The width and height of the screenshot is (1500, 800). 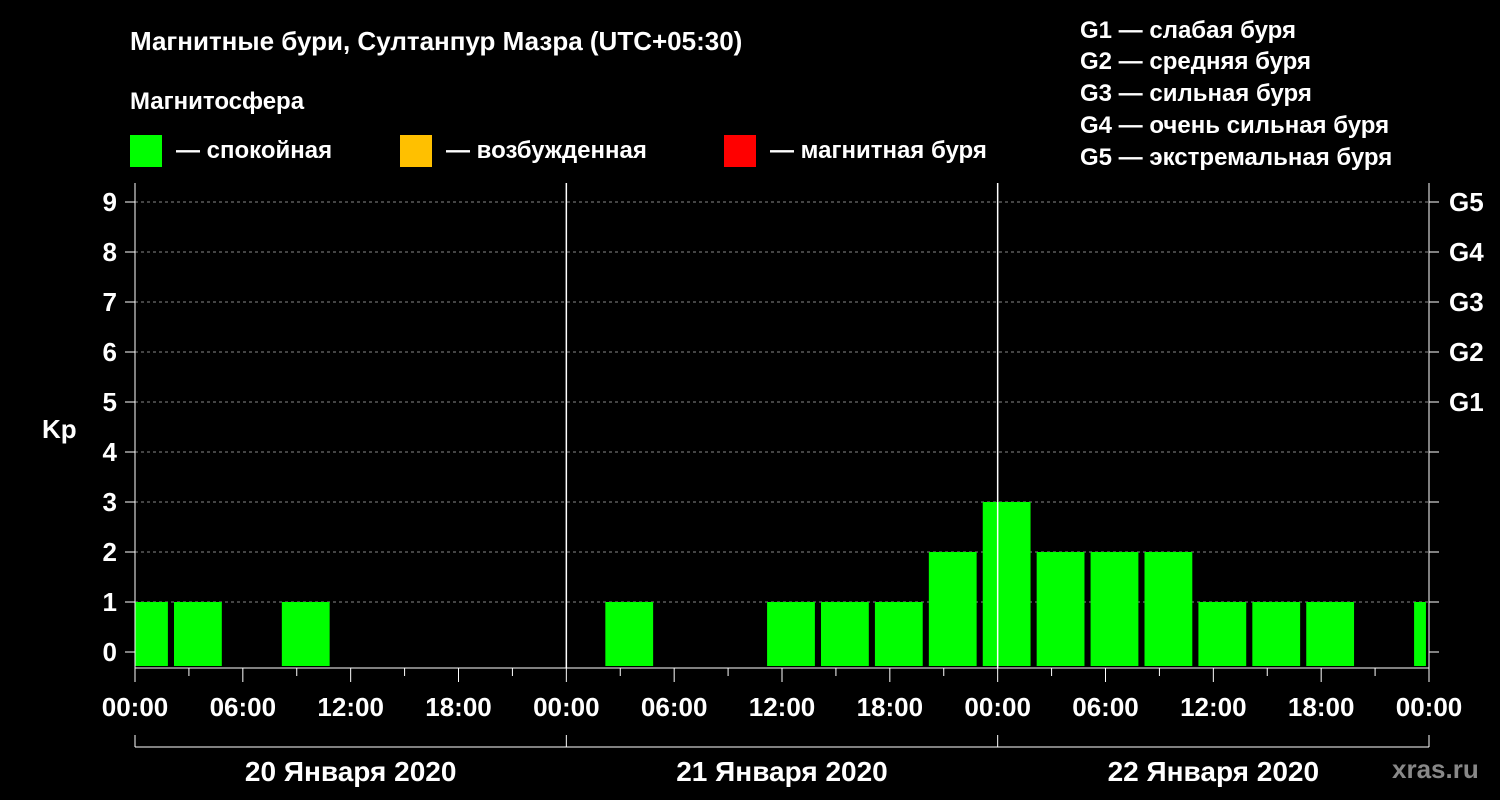 I want to click on date-label-0: 20 Января 2020, so click(x=351, y=771).